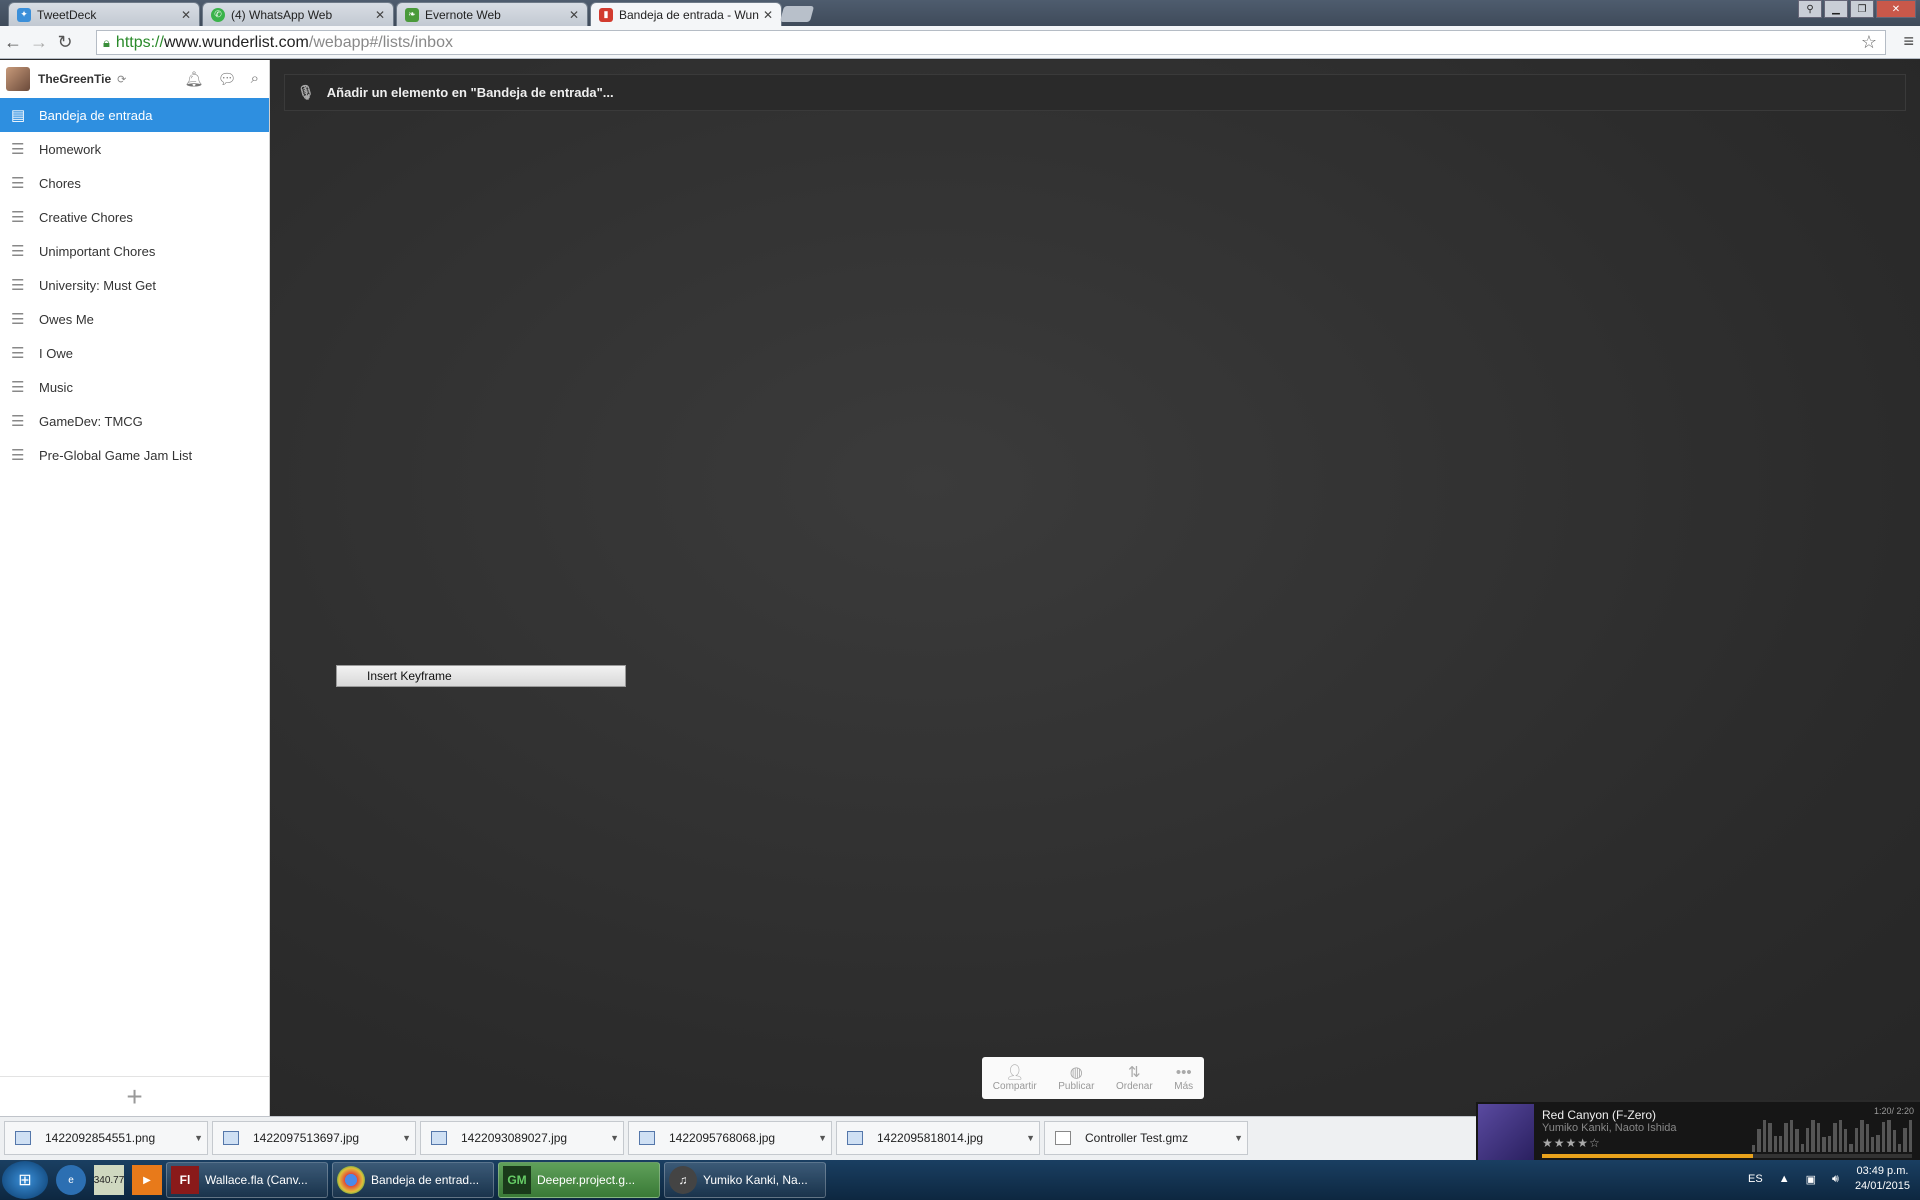 The height and width of the screenshot is (1200, 1920). I want to click on system-tray: ES ▲ ▣ 🔊︎ 03:49 p.m. 24/01/2015, so click(1829, 1179).